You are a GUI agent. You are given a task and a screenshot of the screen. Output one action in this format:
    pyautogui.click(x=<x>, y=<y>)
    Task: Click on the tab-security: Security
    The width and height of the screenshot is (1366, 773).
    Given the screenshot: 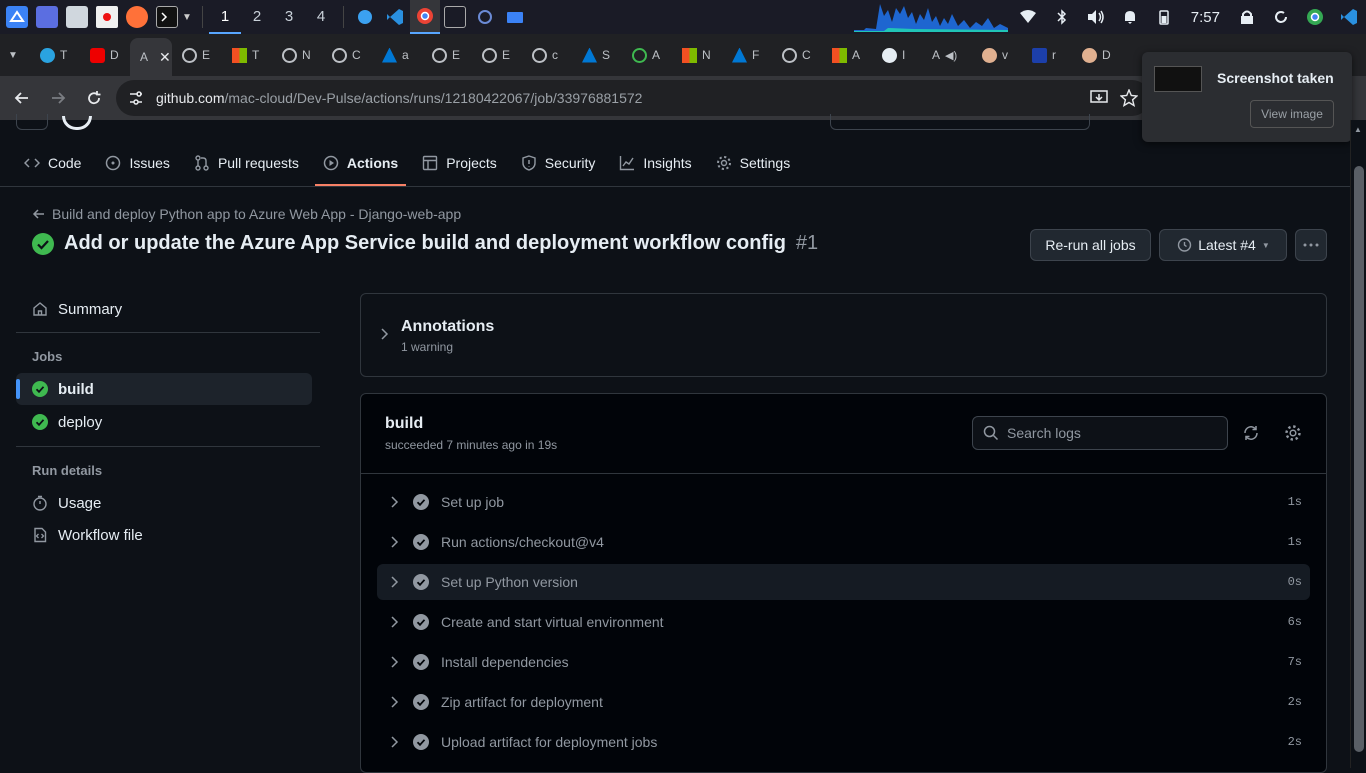 What is the action you would take?
    pyautogui.click(x=558, y=163)
    